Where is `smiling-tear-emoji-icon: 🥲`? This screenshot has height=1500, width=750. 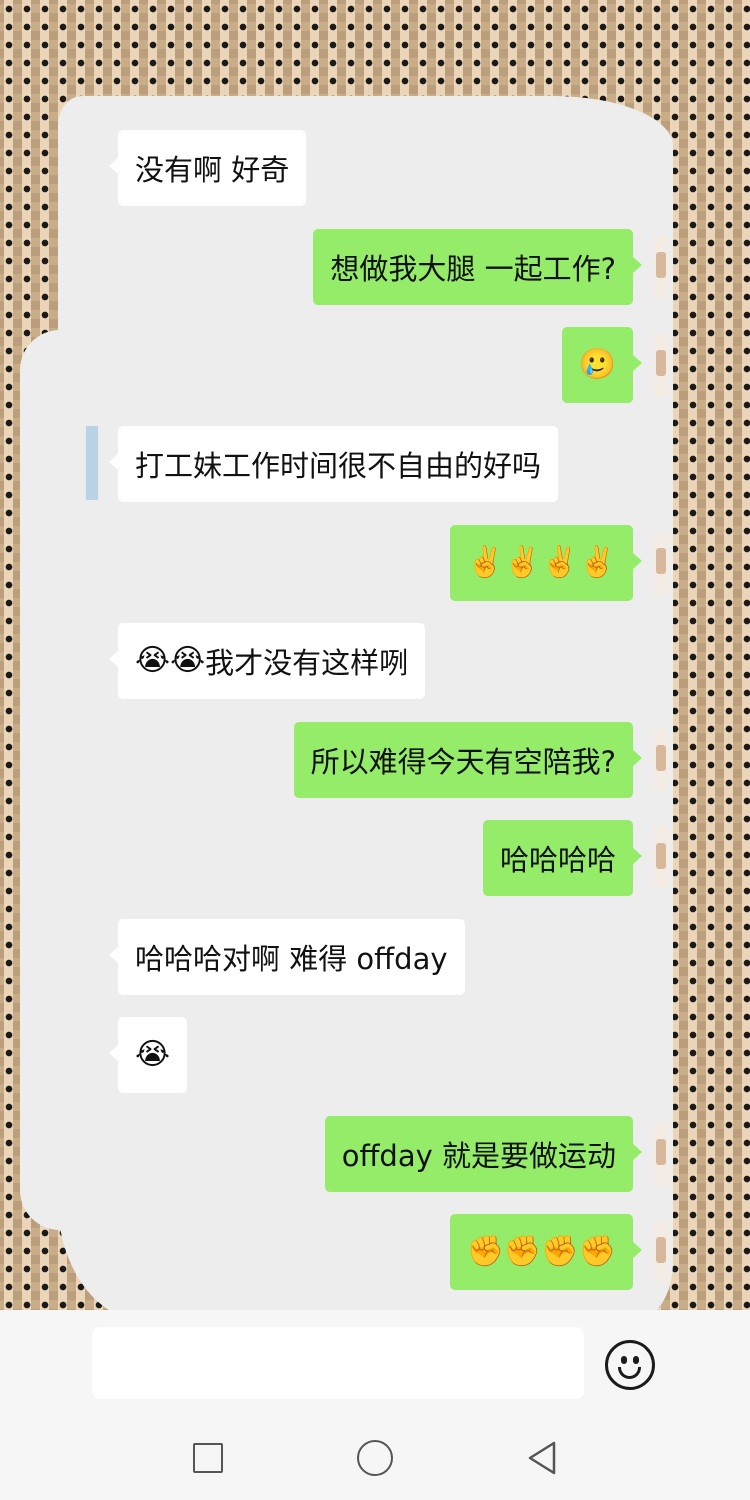
smiling-tear-emoji-icon: 🥲 is located at coordinates (597, 364).